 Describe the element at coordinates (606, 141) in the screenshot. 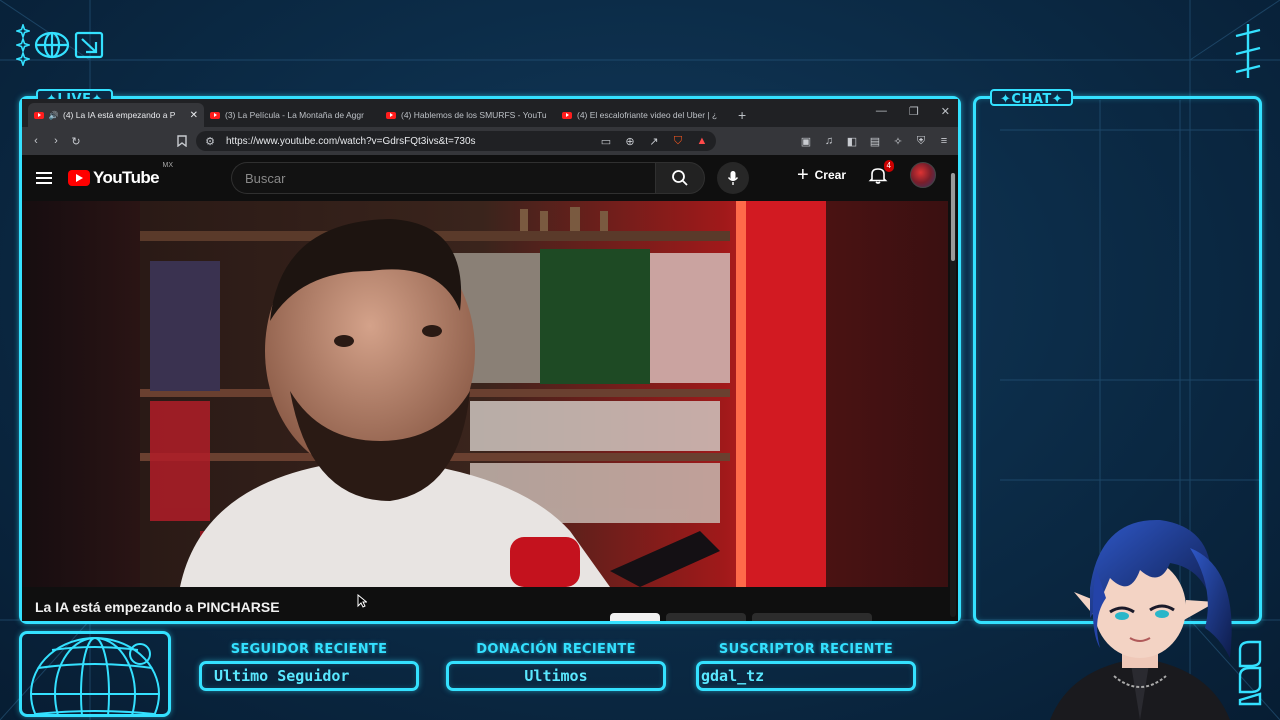

I see `cast-icon: ▭` at that location.